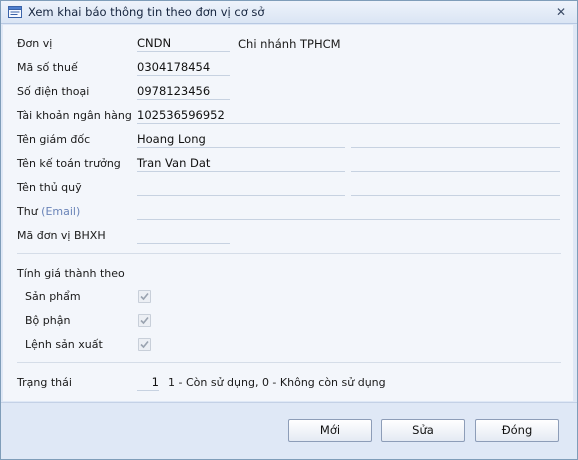  I want to click on email-label: Thư (Email), so click(49, 211).